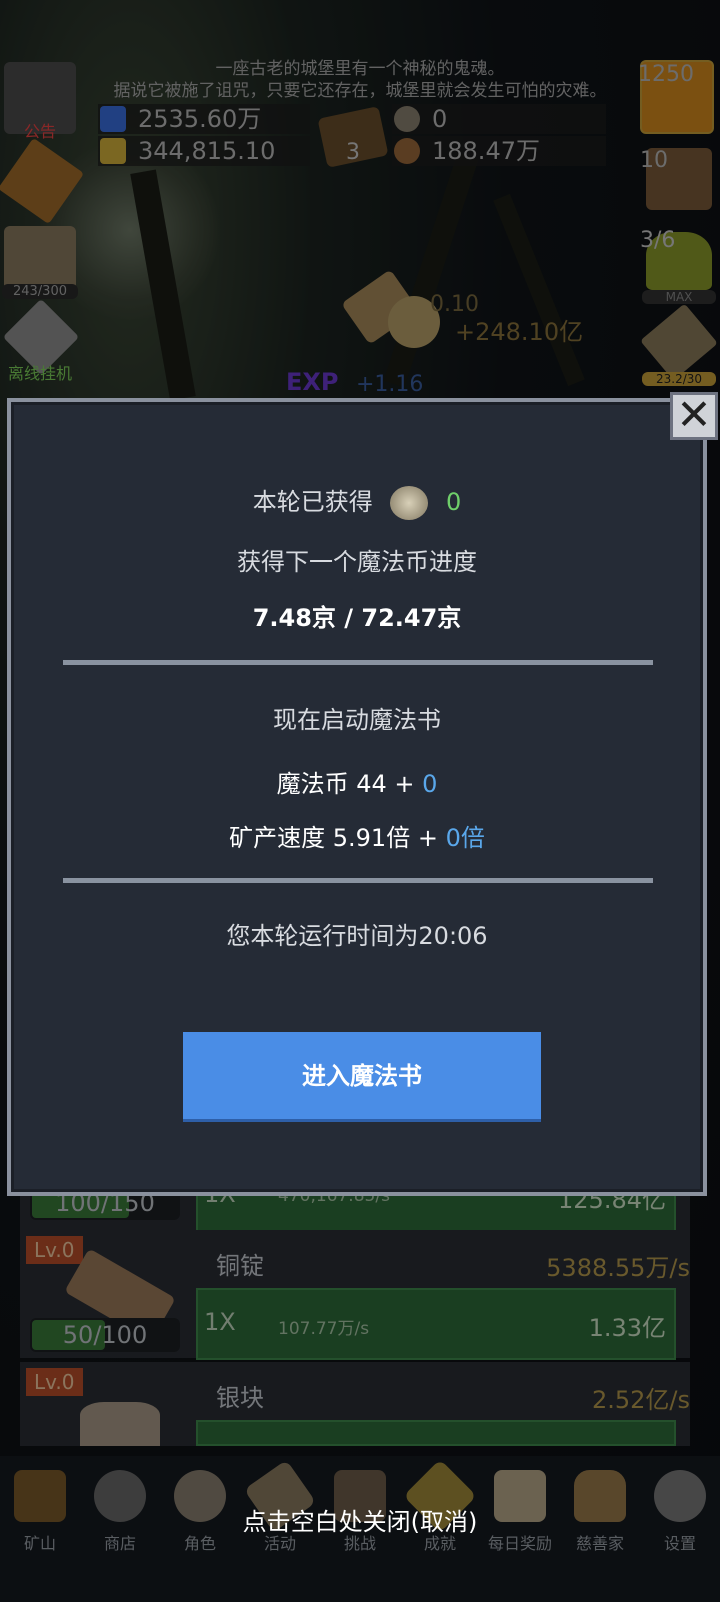 The image size is (720, 1602). I want to click on speed-add: 0倍, so click(465, 838).